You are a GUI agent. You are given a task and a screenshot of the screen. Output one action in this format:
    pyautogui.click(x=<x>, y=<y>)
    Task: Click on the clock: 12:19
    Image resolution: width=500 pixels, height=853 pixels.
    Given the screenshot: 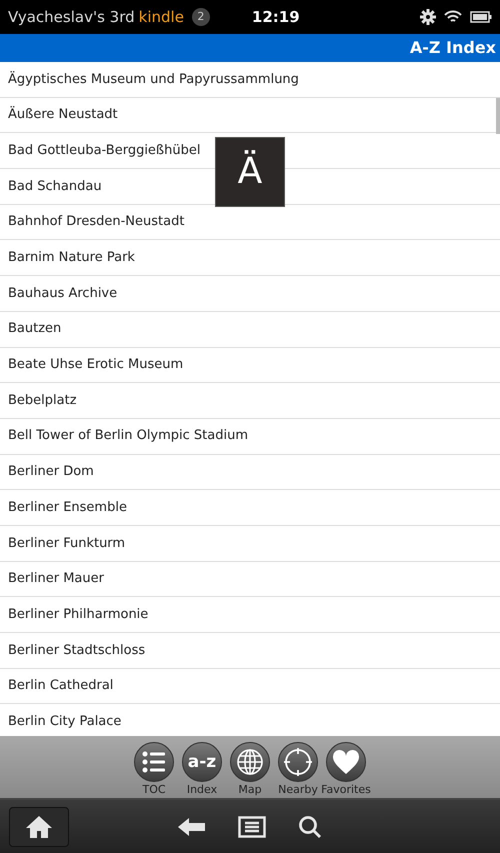 What is the action you would take?
    pyautogui.click(x=276, y=17)
    